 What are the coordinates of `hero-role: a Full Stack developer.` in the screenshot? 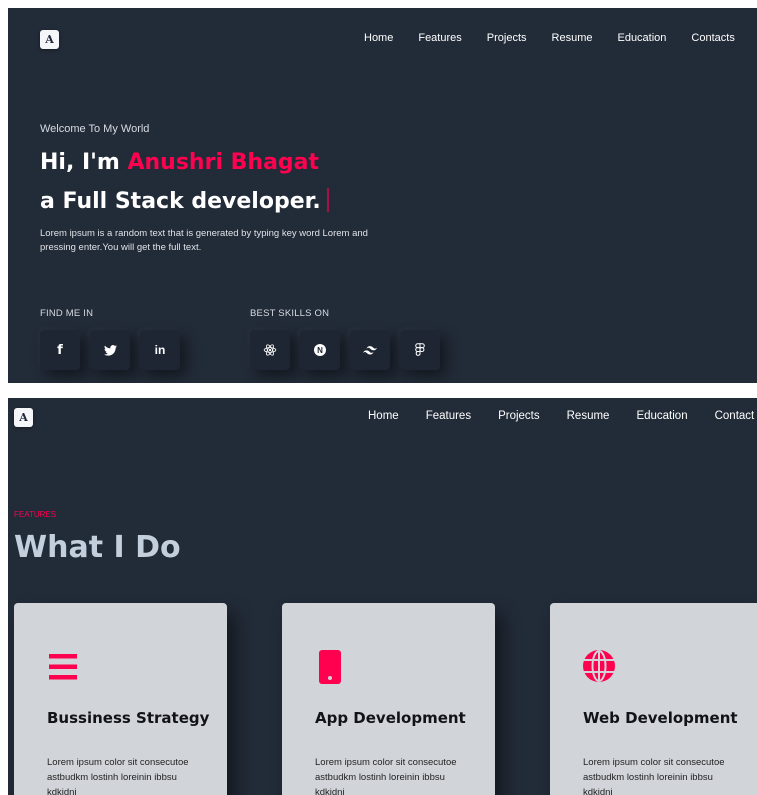 It's located at (184, 201).